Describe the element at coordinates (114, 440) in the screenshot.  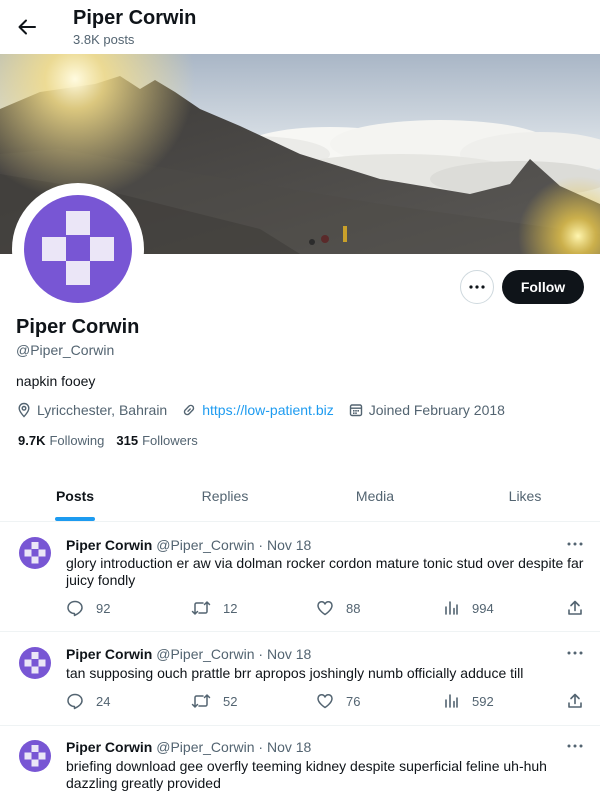
I see `follow-stats: 9.7K Following 315 Followers` at that location.